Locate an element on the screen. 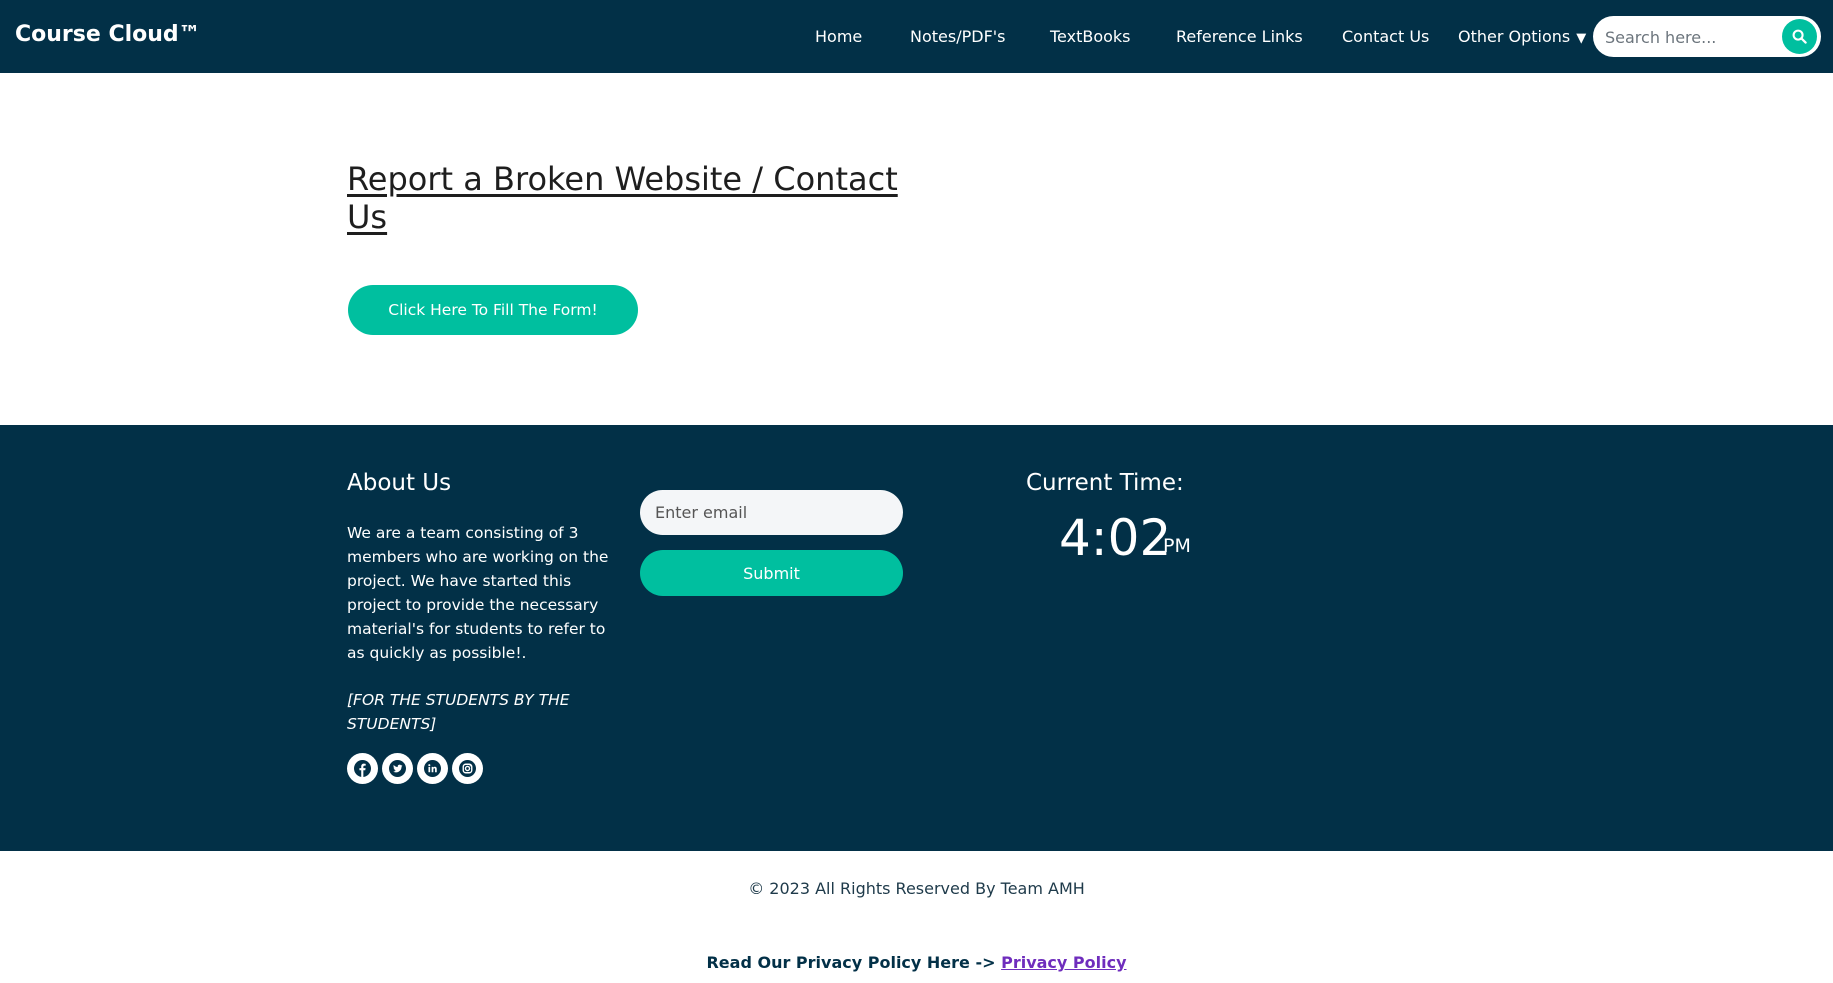  nav-dropdown-label: Other Options is located at coordinates (1514, 36).